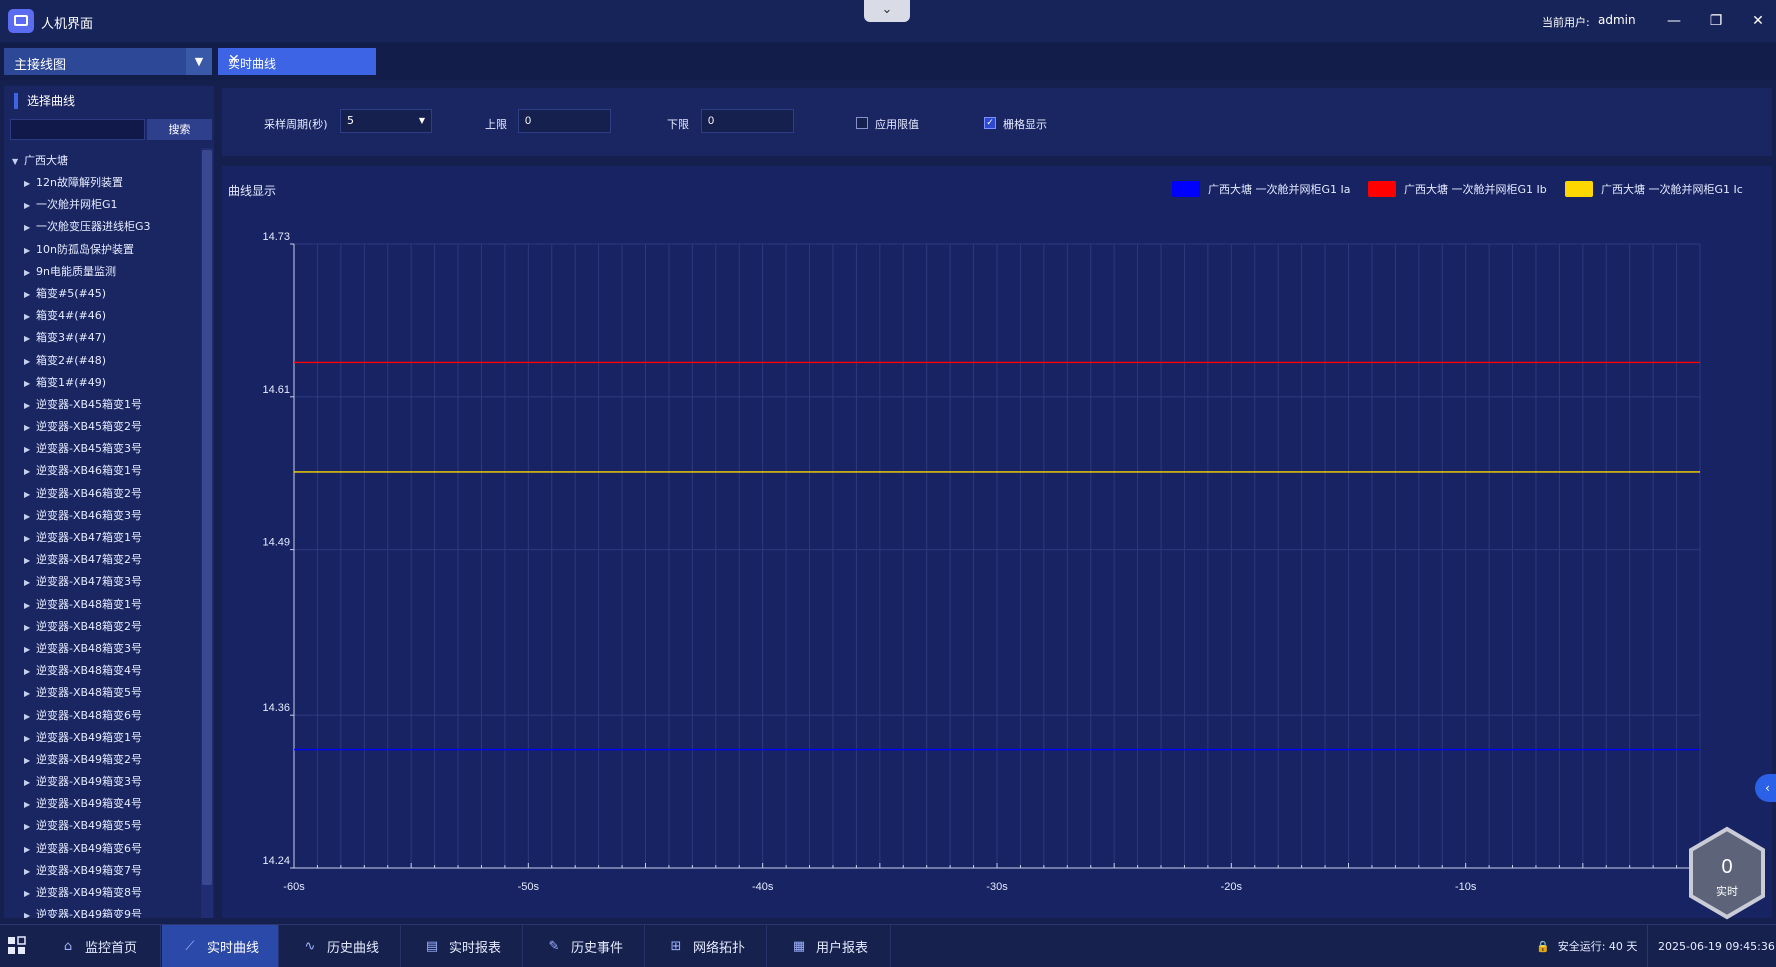 This screenshot has height=967, width=1776. What do you see at coordinates (18, 162) in the screenshot?
I see `expand-down-icon: ▼` at bounding box center [18, 162].